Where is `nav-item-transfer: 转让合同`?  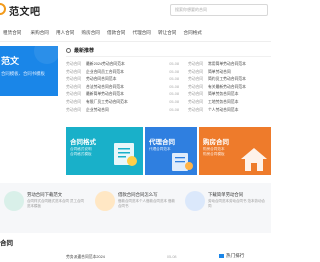 nav-item-transfer: 转让合同 is located at coordinates (166, 32).